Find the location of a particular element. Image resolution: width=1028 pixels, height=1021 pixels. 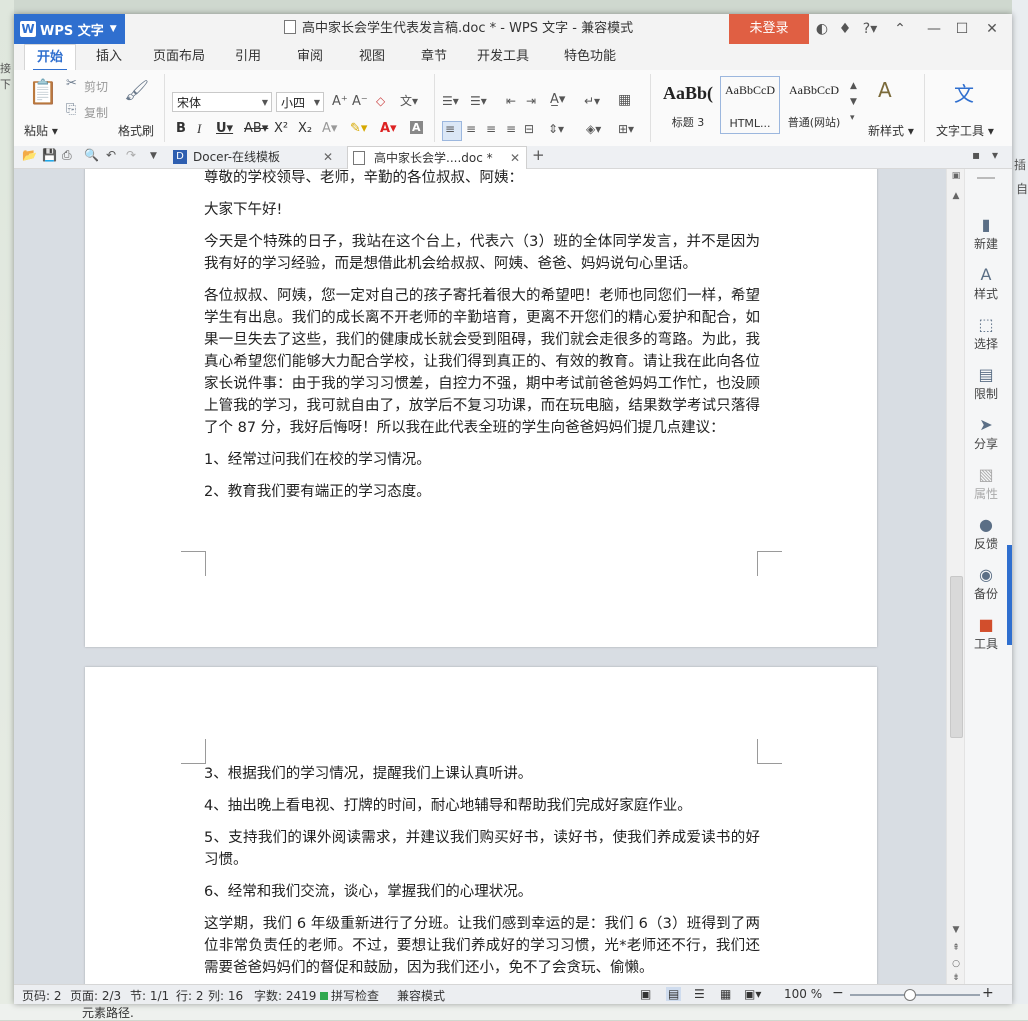

align-right-icon: ≡ is located at coordinates (491, 129).